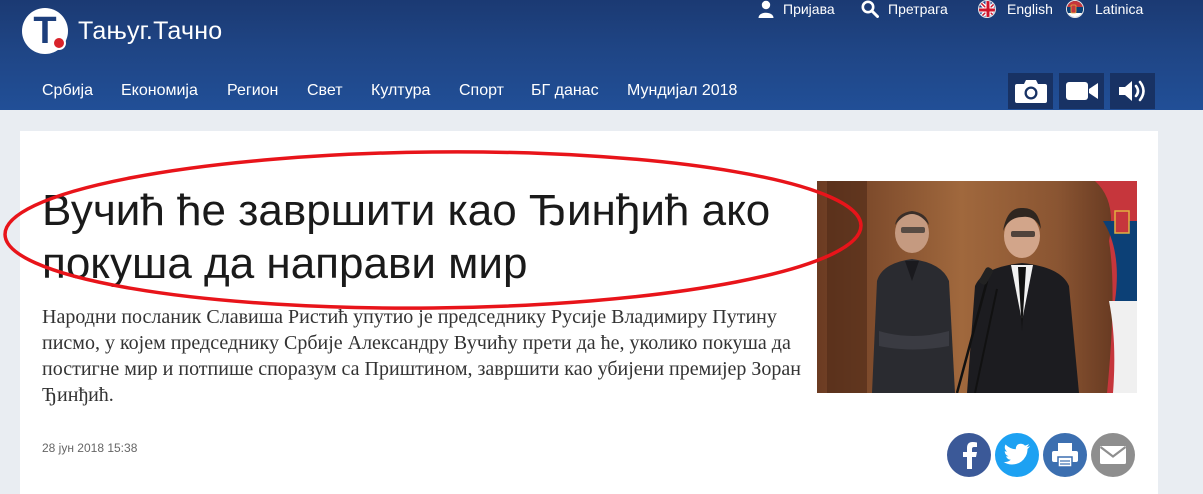 The image size is (1203, 494). What do you see at coordinates (45, 31) in the screenshot?
I see `logo-mark-icon: T` at bounding box center [45, 31].